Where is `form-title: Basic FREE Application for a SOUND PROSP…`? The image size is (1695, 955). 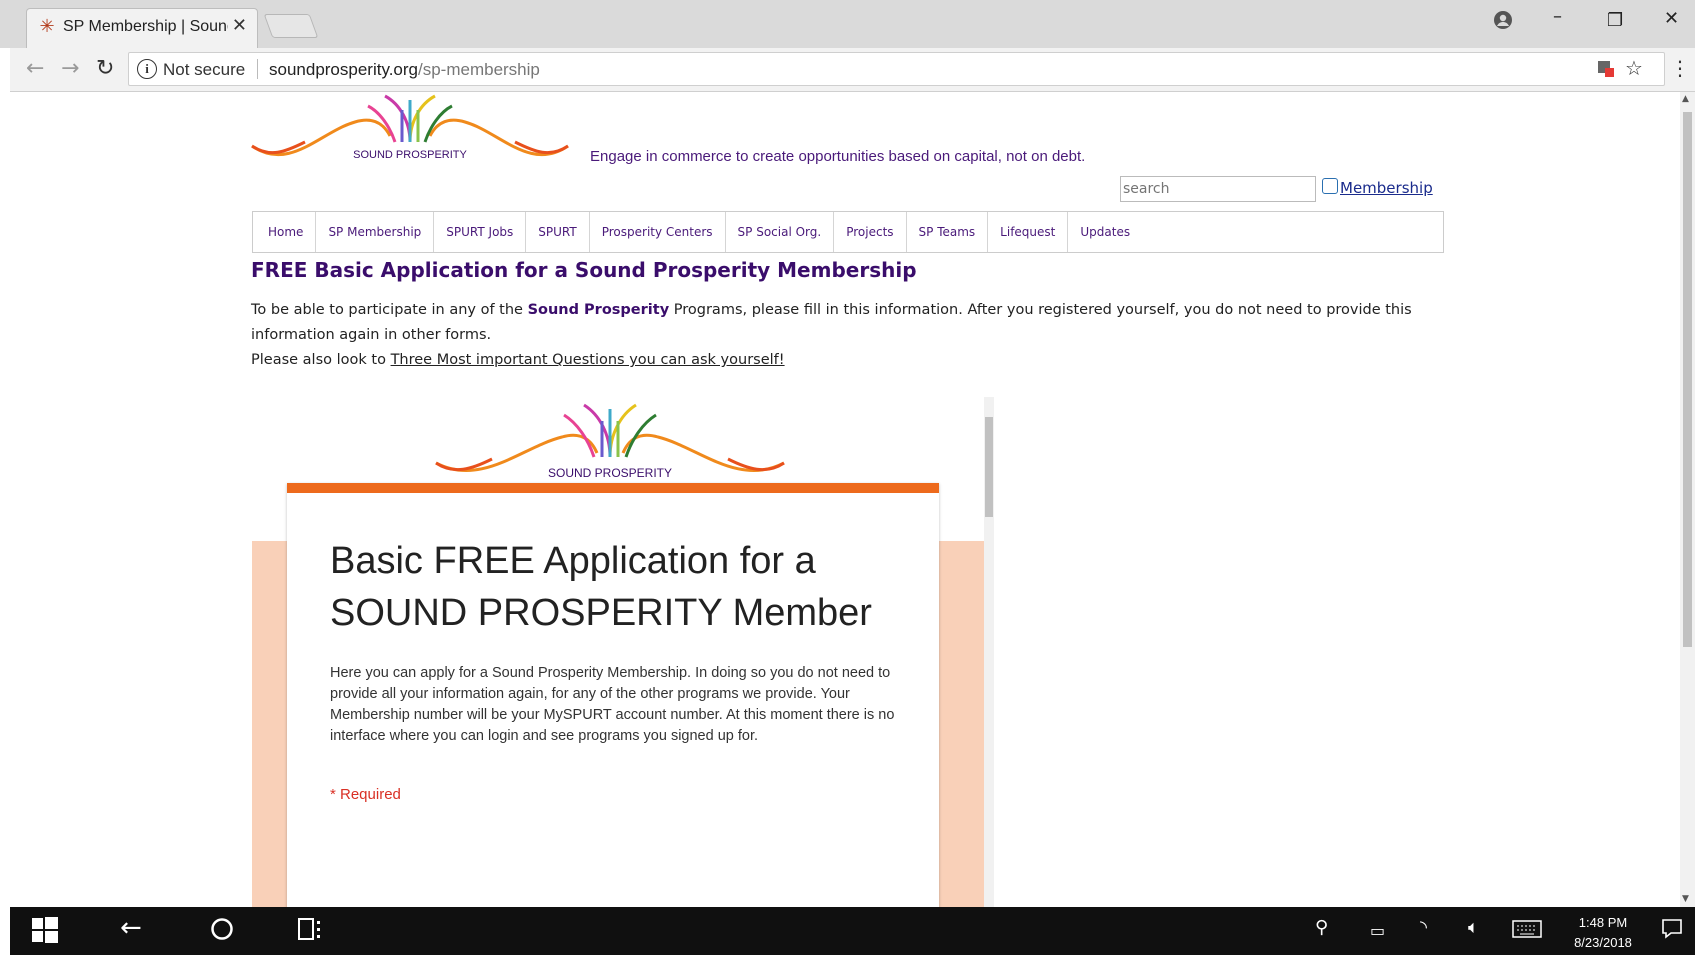
form-title: Basic FREE Application for a SOUND PROSP… is located at coordinates (601, 587).